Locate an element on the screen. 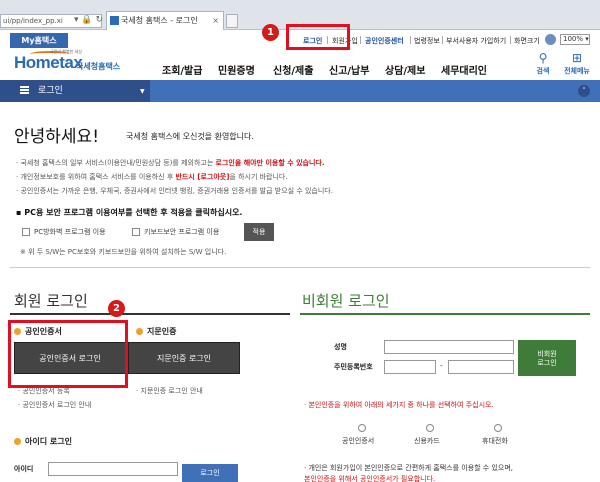  greeting-title: 안녕하세요! is located at coordinates (57, 137).